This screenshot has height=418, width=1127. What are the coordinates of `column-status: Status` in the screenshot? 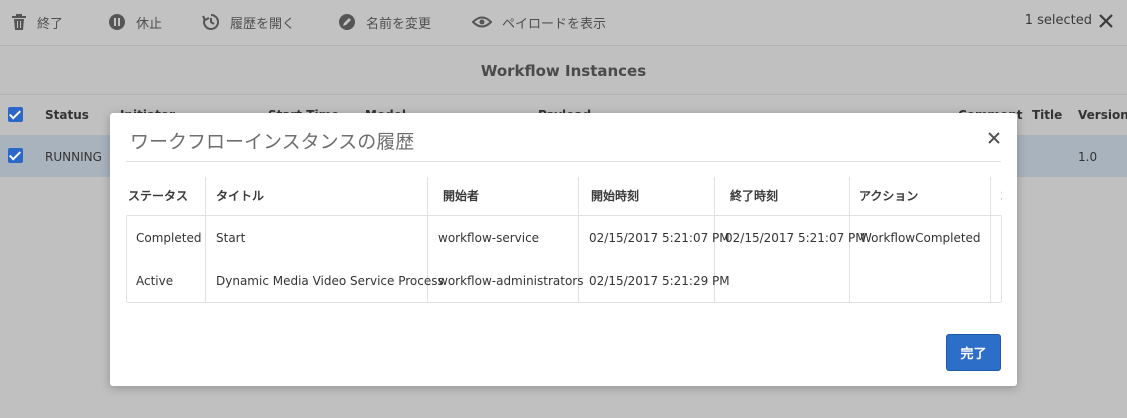 It's located at (67, 115).